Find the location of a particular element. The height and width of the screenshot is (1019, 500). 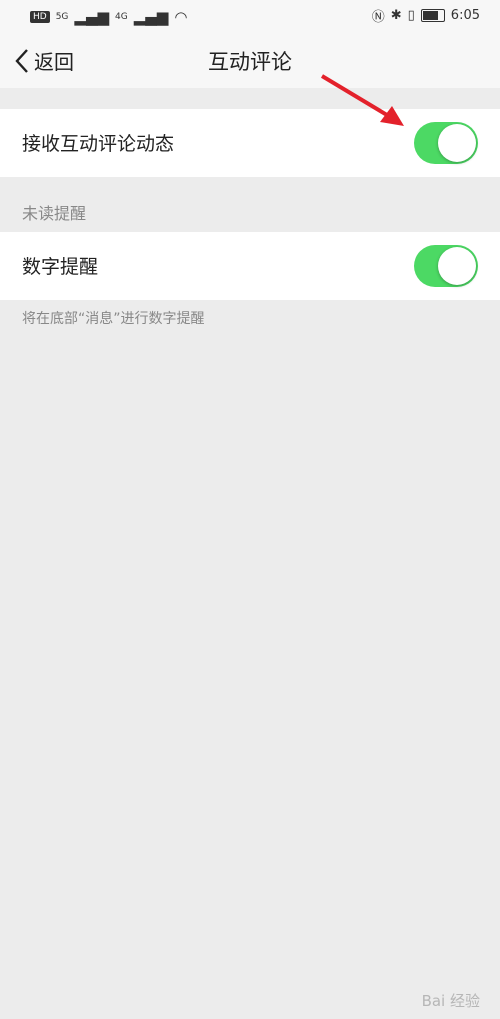

navigation-bar: 返回 互动评论 is located at coordinates (250, 60).